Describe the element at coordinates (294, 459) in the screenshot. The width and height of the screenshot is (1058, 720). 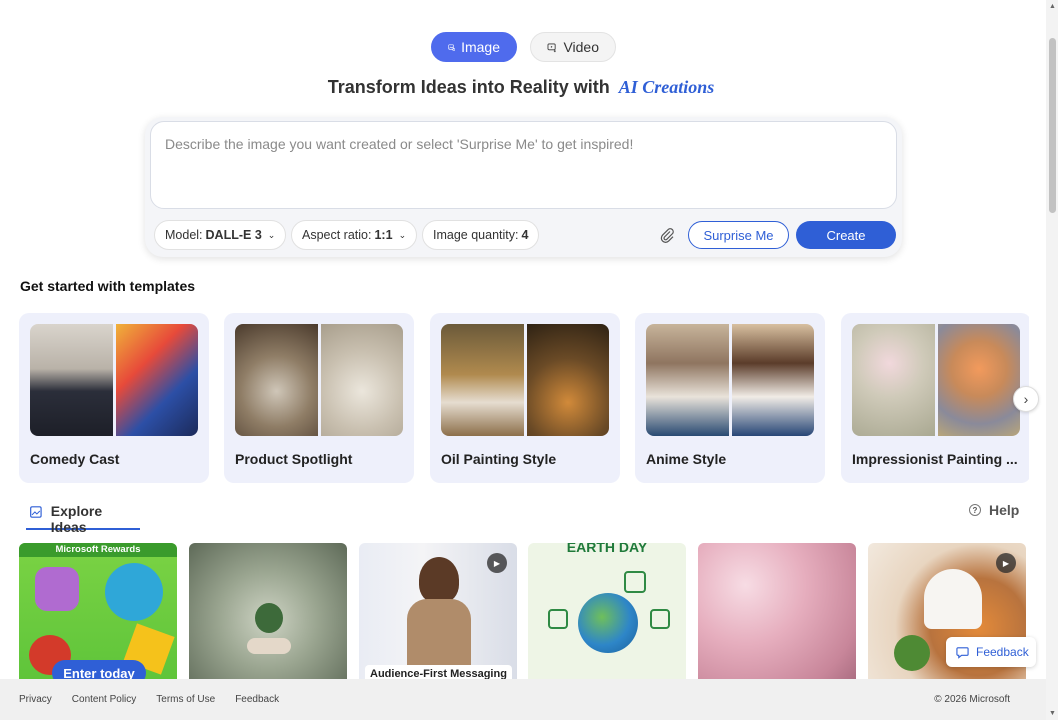
I see `template-label: Product Spotlight` at that location.